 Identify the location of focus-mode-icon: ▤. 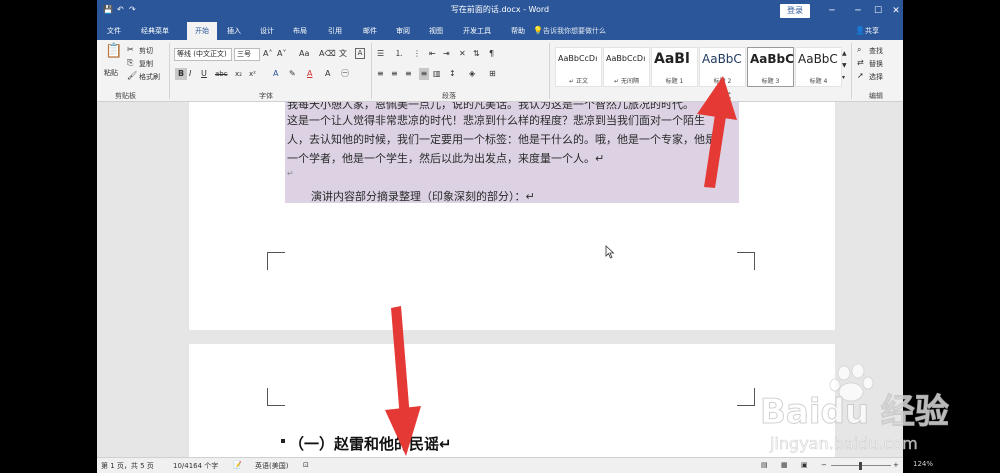
(764, 465).